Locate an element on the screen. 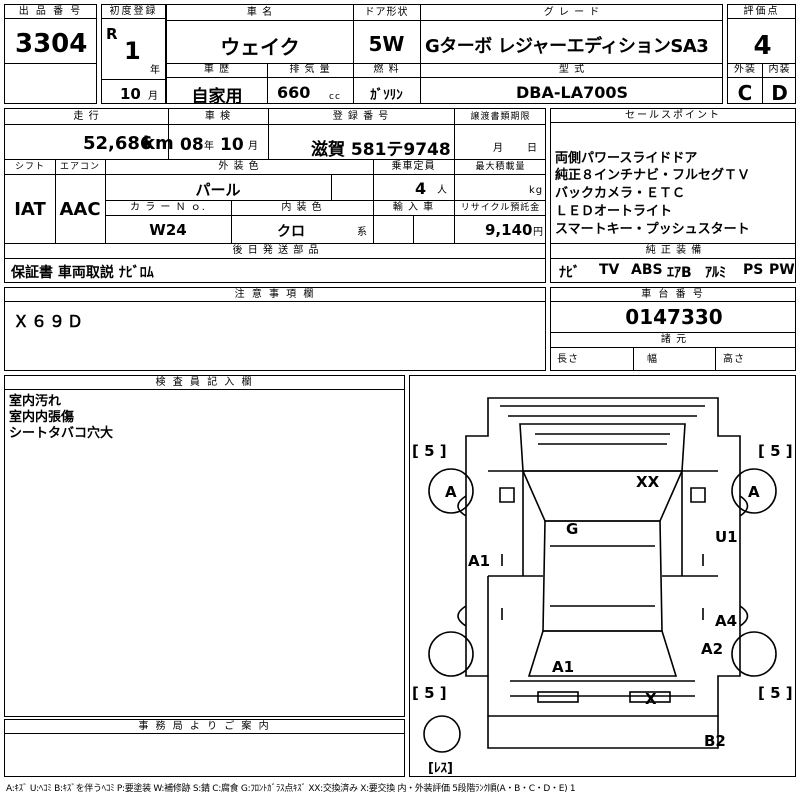 Image resolution: width=800 pixels, height=800 pixels. interior-label: 内装 is located at coordinates (779, 69).